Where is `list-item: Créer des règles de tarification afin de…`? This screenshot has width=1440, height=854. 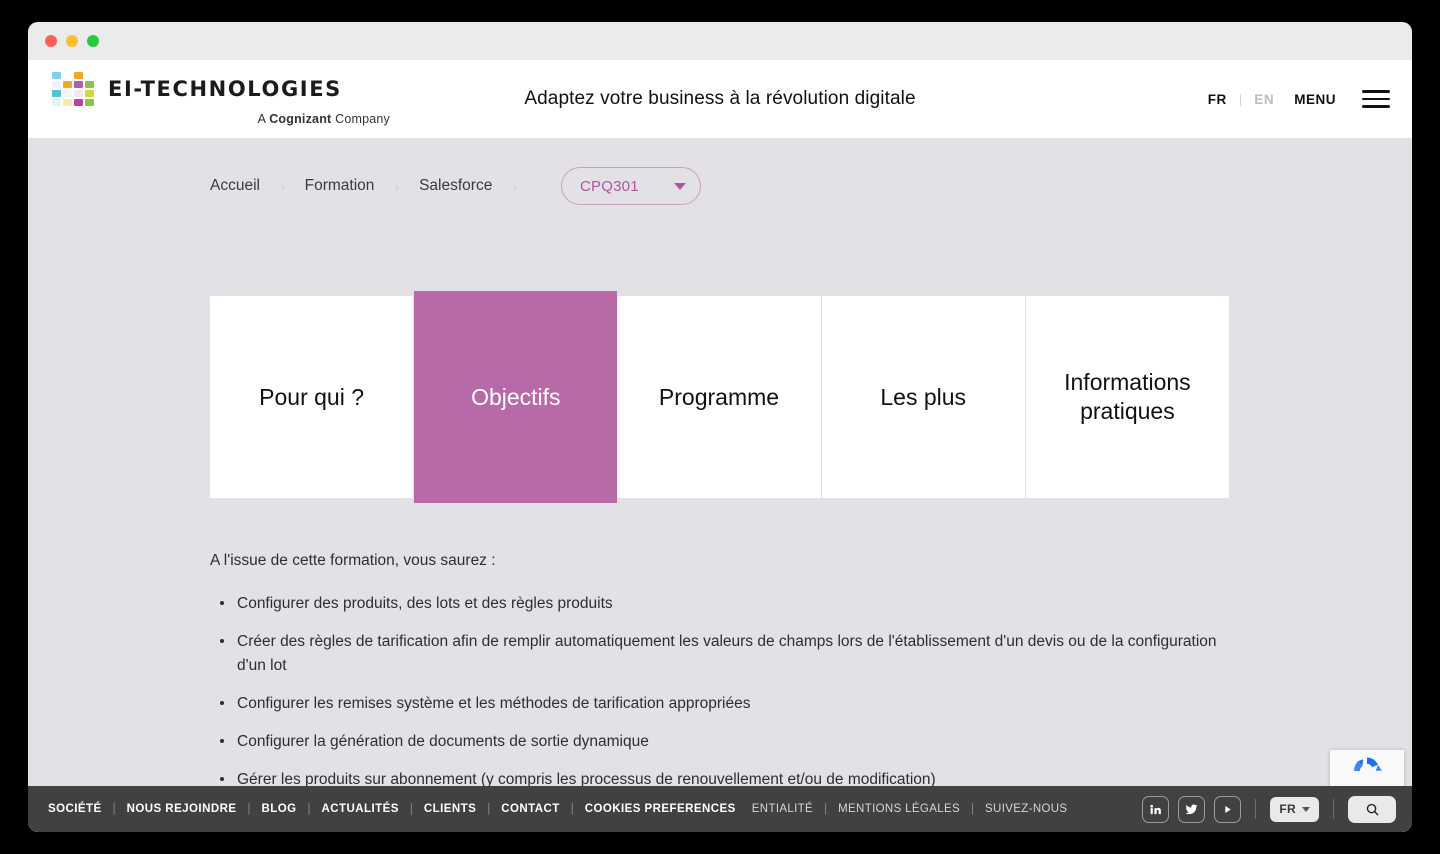 list-item: Créer des règles de tarification afin de… is located at coordinates (715, 654).